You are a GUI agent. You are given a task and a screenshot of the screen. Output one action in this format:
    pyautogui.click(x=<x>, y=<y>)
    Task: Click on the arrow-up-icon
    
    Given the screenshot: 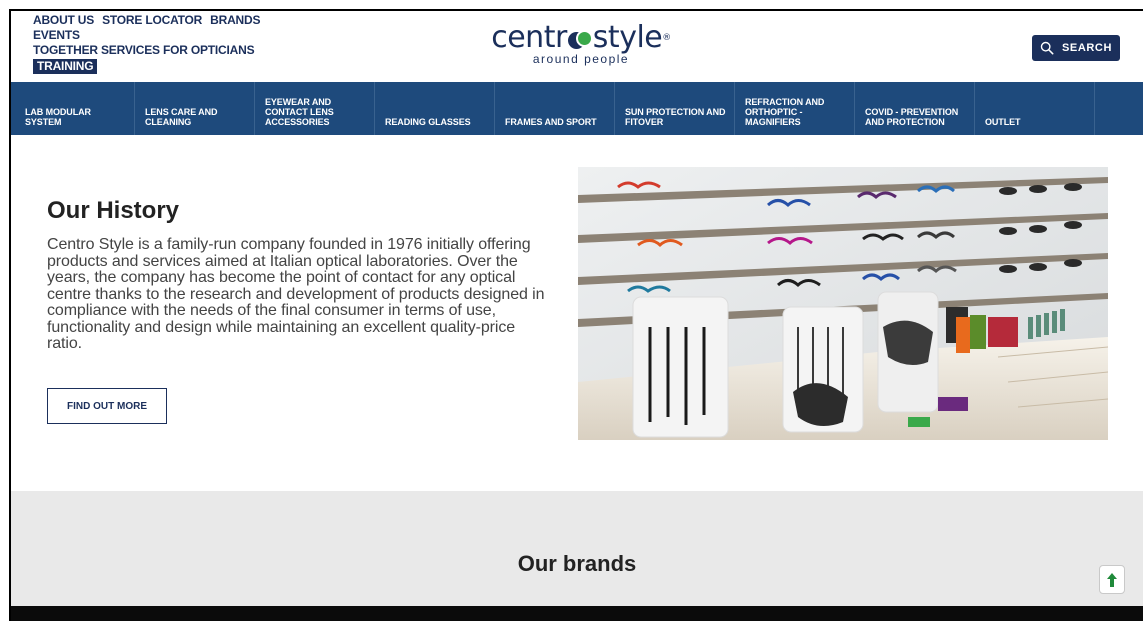 What is the action you would take?
    pyautogui.click(x=1112, y=579)
    